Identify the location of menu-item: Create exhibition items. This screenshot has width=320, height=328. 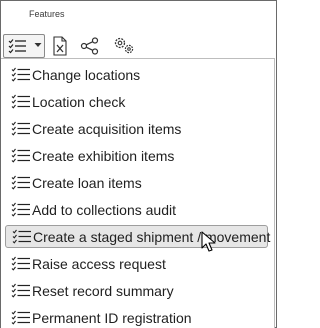
(136, 155).